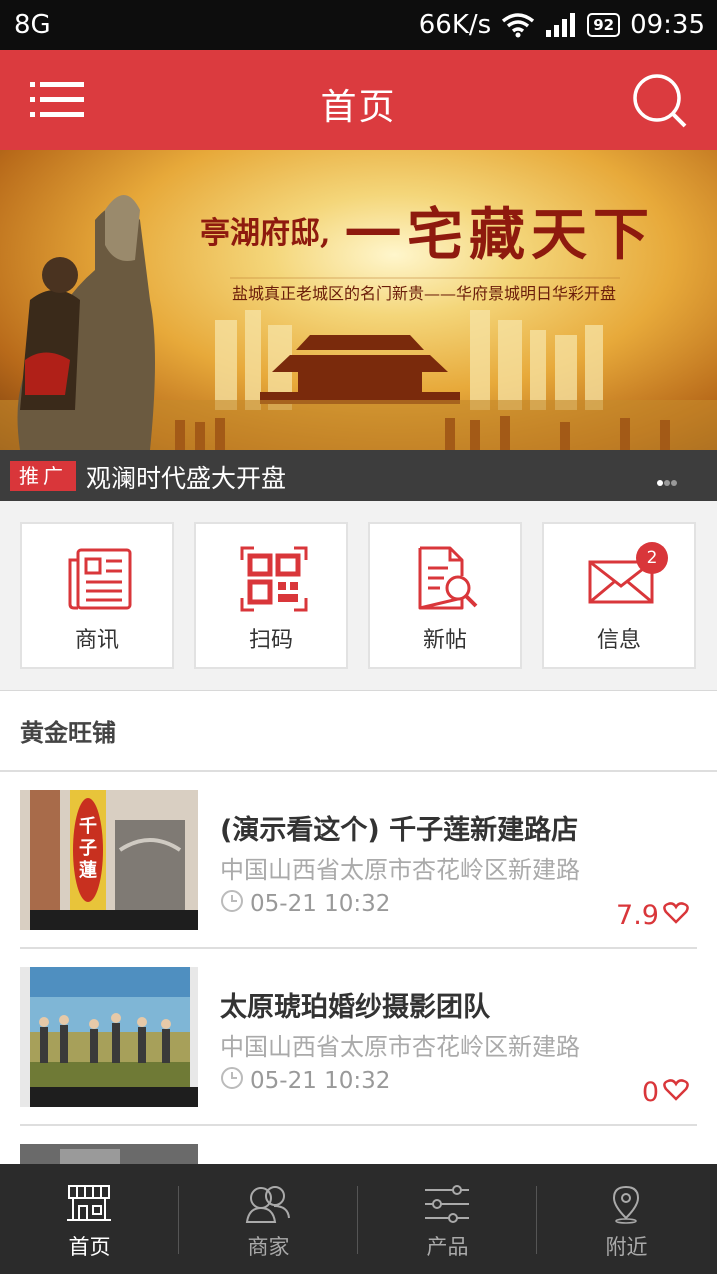 The height and width of the screenshot is (1274, 717). Describe the element at coordinates (186, 478) in the screenshot. I see `promo-text: 观澜时代盛大开盘` at that location.